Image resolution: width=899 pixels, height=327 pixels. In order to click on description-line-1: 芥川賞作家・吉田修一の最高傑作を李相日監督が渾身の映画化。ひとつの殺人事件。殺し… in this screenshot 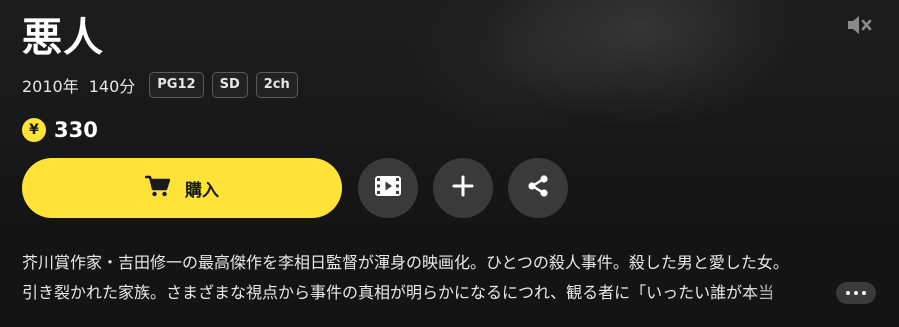, I will do `click(405, 262)`.